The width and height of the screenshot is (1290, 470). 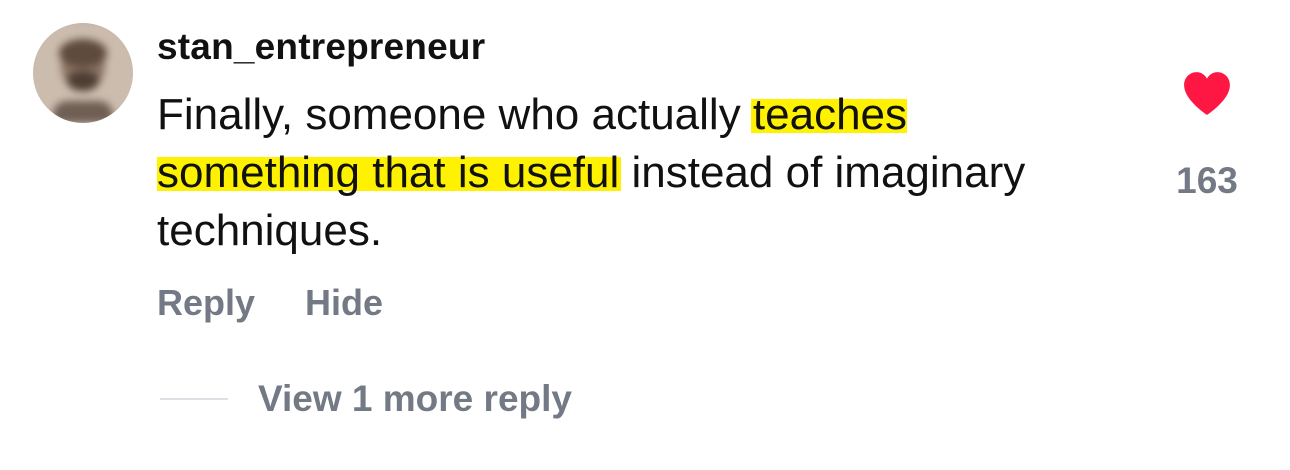 I want to click on view-more-replies-button: View 1 more reply, so click(x=366, y=399).